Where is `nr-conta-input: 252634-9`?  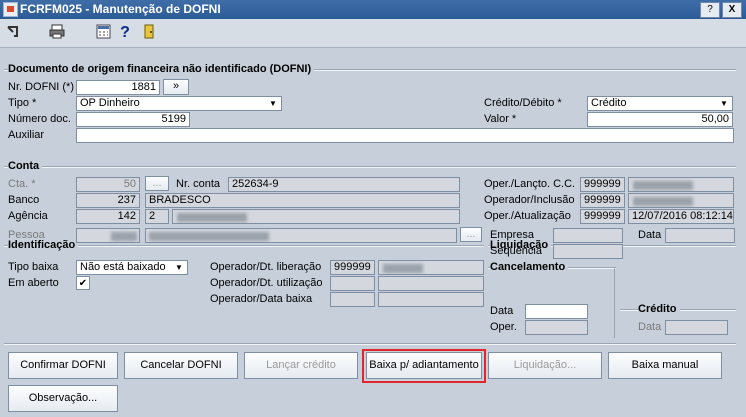
nr-conta-input: 252634-9 is located at coordinates (344, 184).